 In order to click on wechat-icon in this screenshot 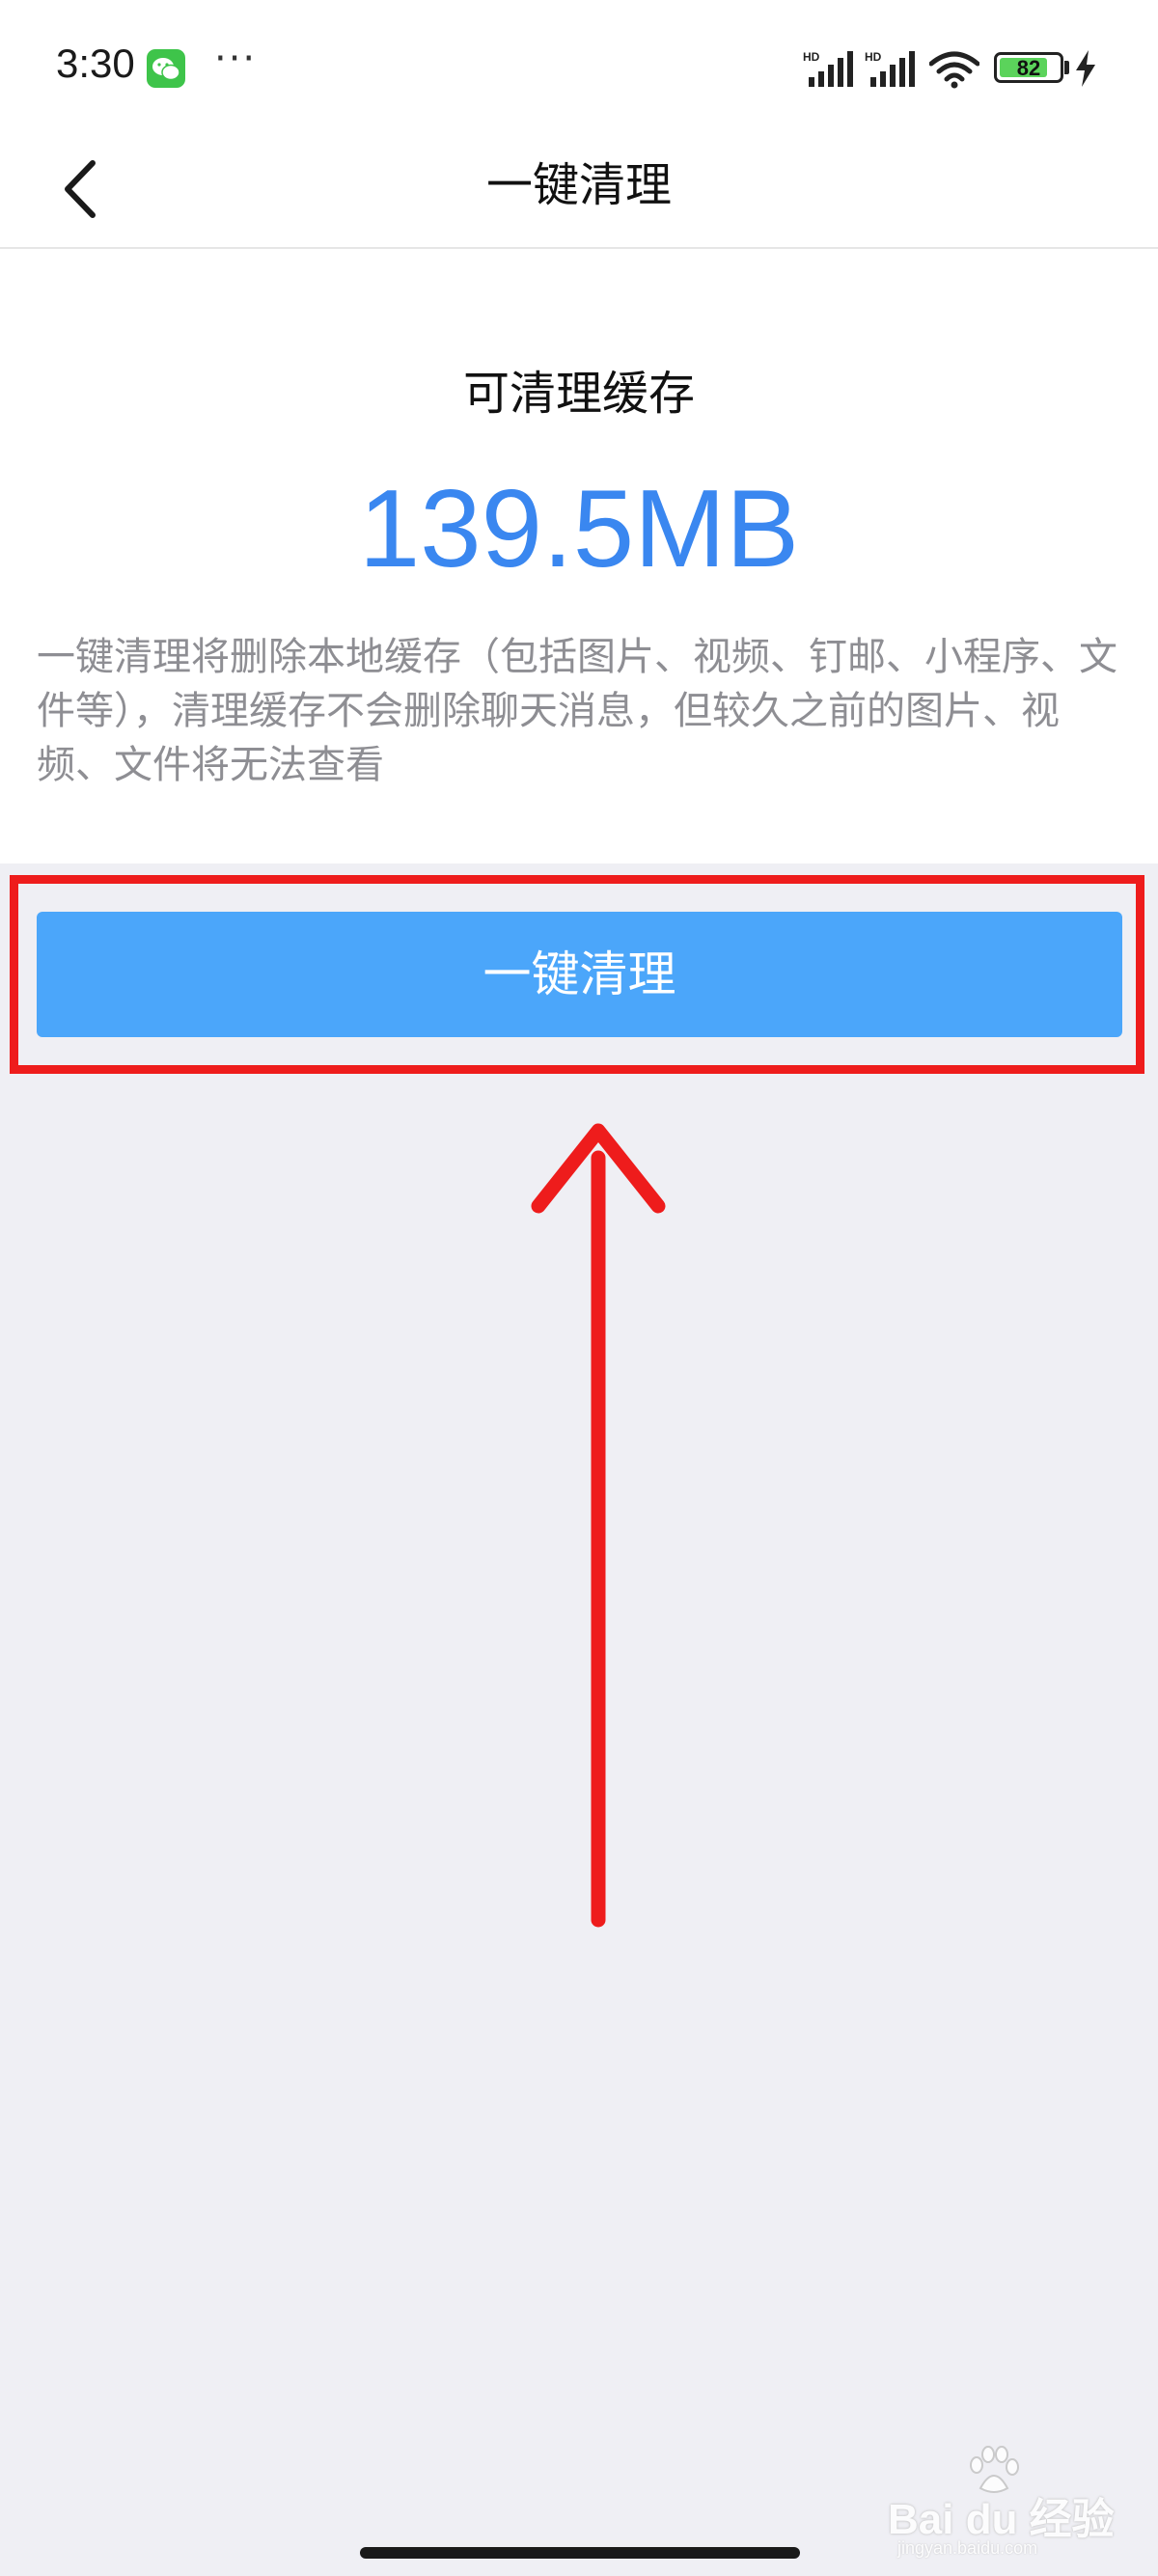, I will do `click(166, 68)`.